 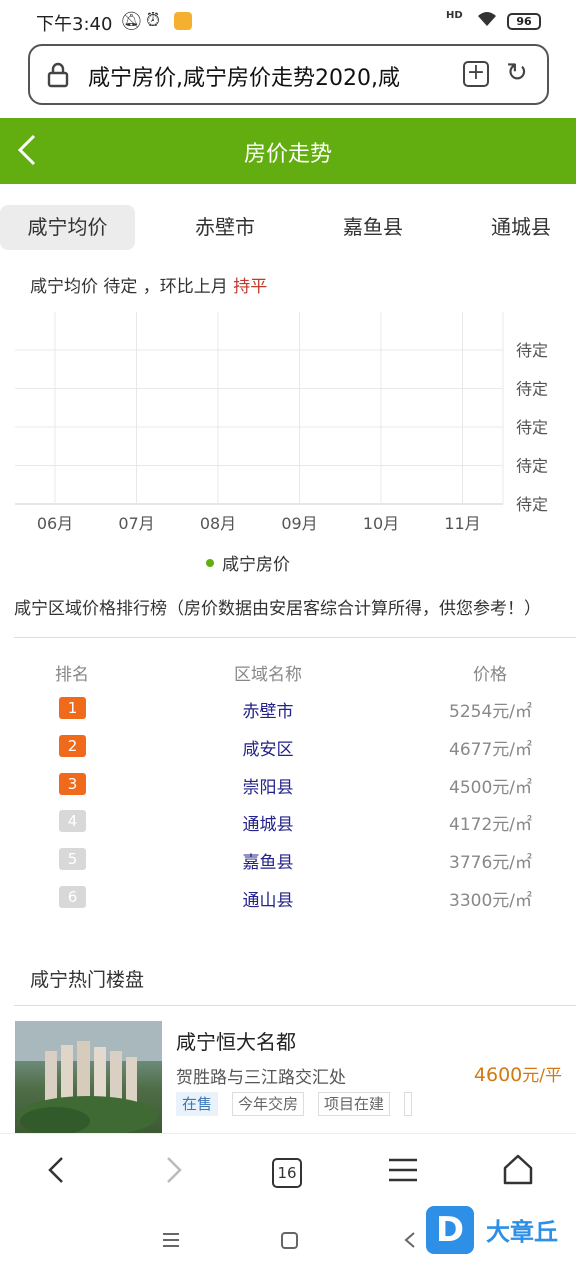 What do you see at coordinates (210, 563) in the screenshot?
I see `legend-dot-icon` at bounding box center [210, 563].